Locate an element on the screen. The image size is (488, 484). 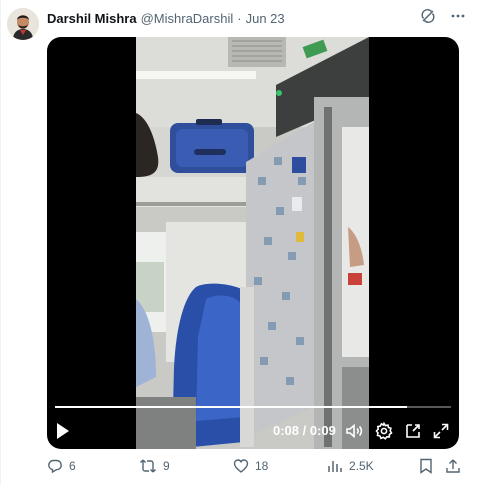
video-progress-fill is located at coordinates (231, 407).